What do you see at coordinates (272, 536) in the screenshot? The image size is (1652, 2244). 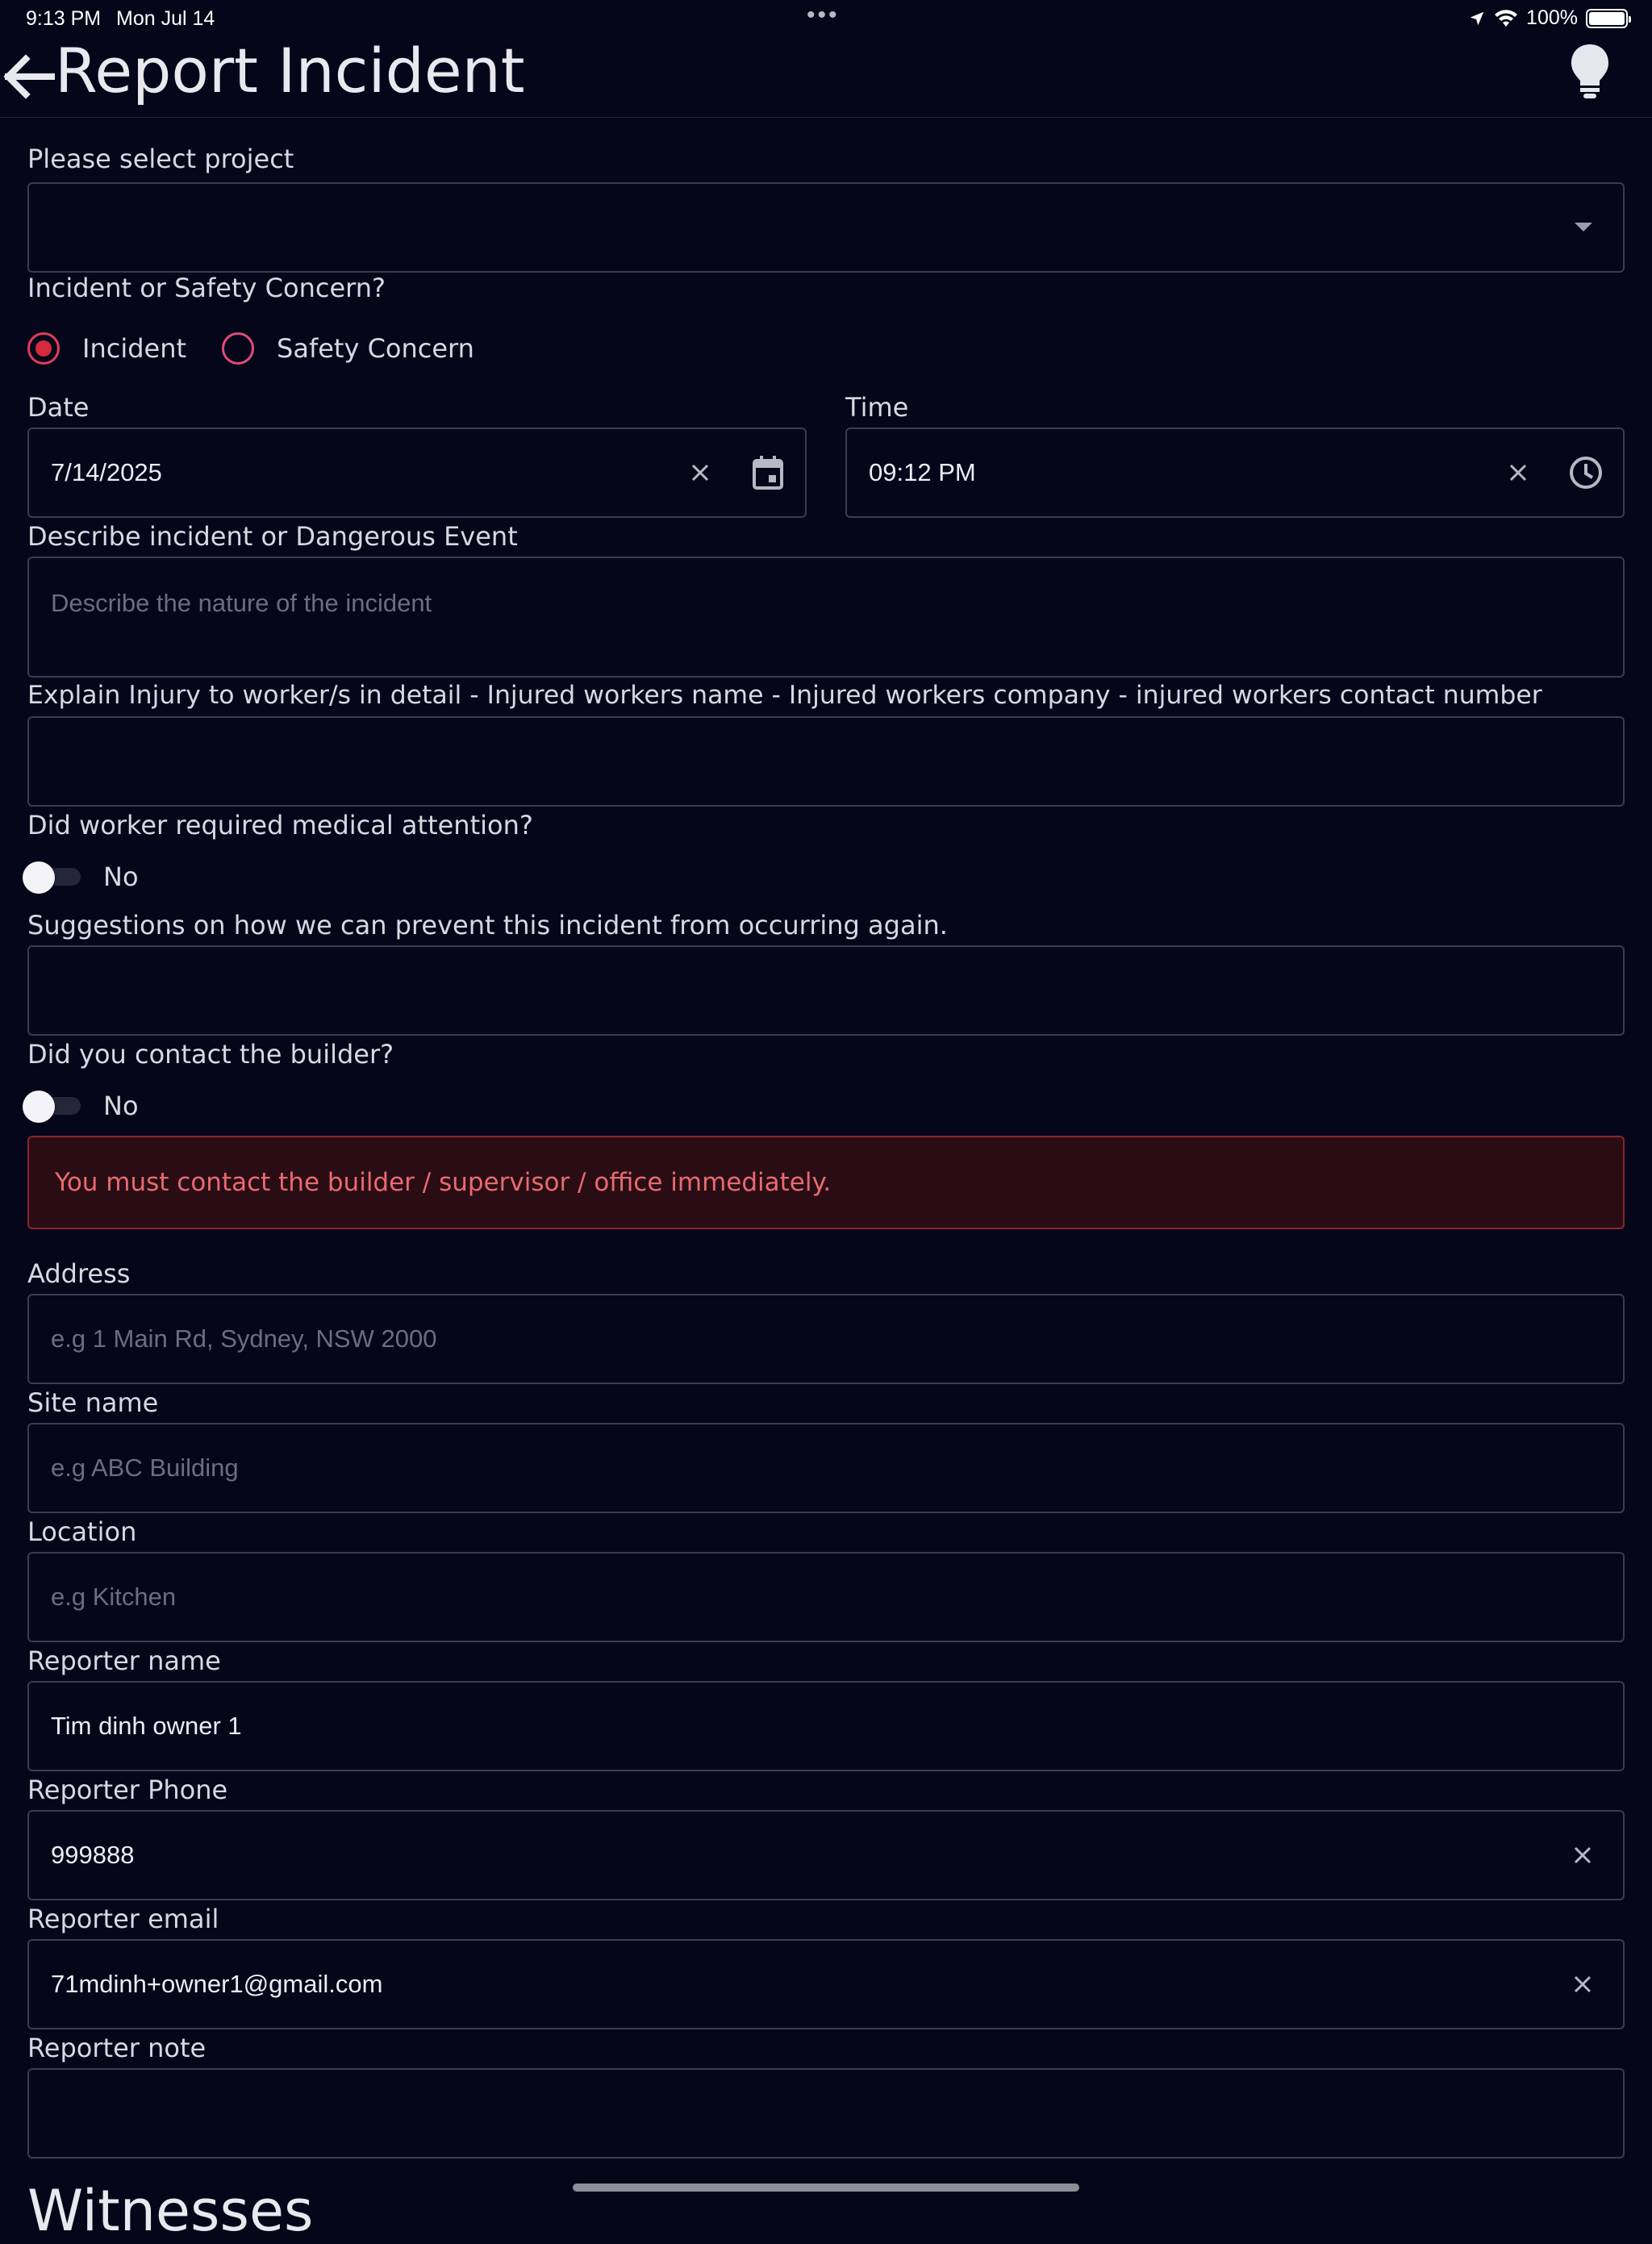 I see `describe-label: Describe incident or Dangerous Event` at bounding box center [272, 536].